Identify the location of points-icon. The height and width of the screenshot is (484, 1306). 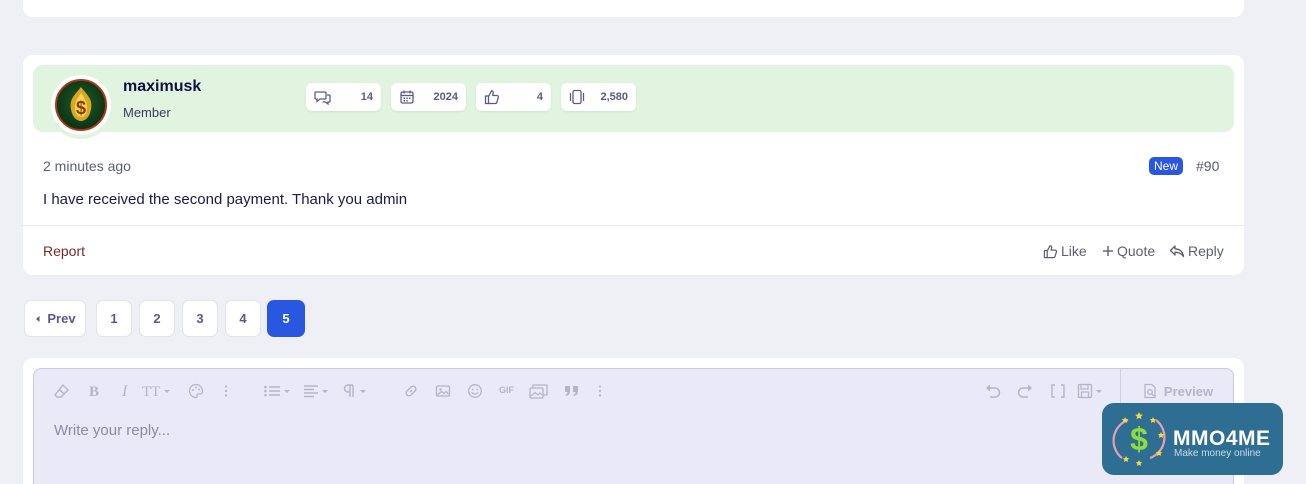
(577, 97).